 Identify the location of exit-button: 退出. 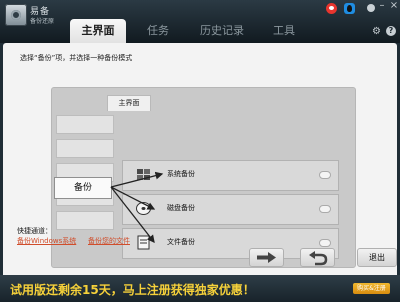
(377, 257).